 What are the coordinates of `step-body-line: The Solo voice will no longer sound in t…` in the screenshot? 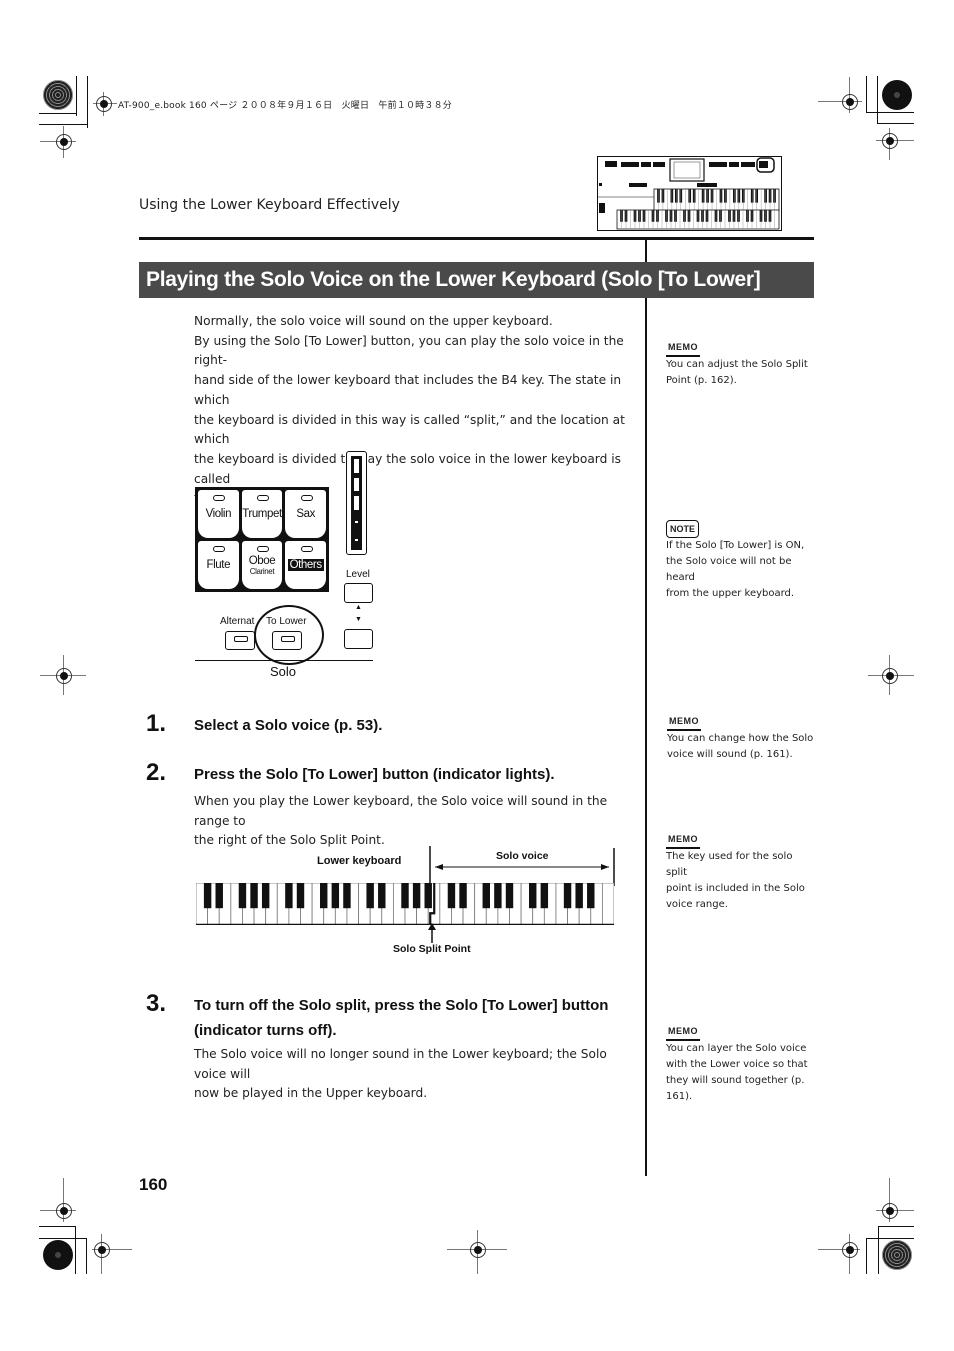 It's located at (400, 1064).